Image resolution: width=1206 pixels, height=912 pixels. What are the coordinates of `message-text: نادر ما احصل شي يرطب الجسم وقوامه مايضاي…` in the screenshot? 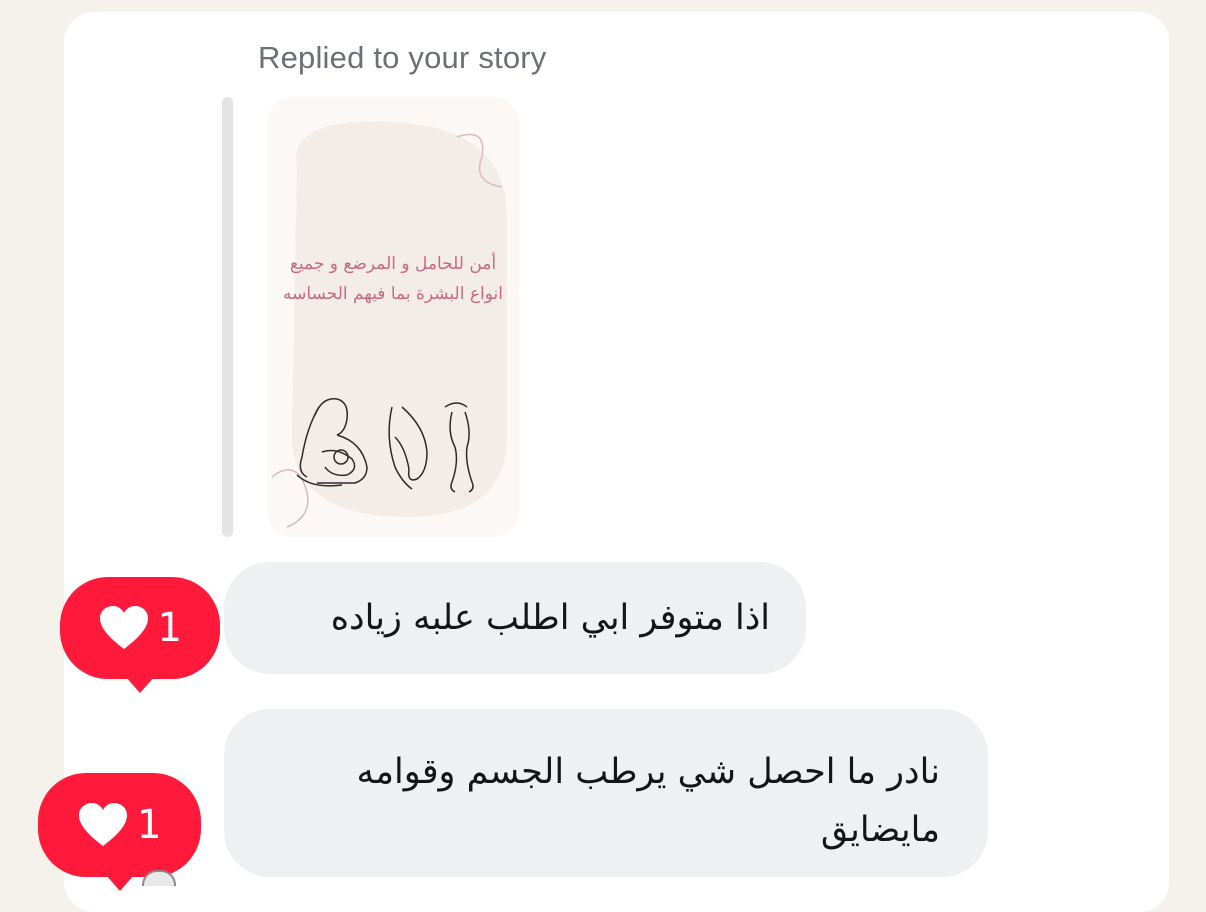 It's located at (648, 801).